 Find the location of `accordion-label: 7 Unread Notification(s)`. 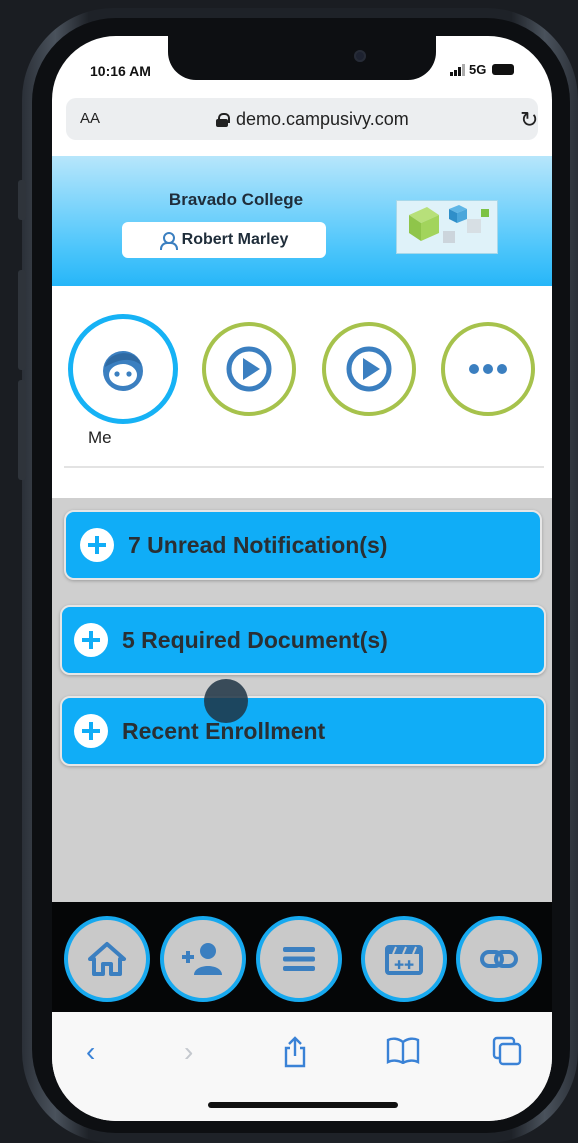

accordion-label: 7 Unread Notification(s) is located at coordinates (258, 544).